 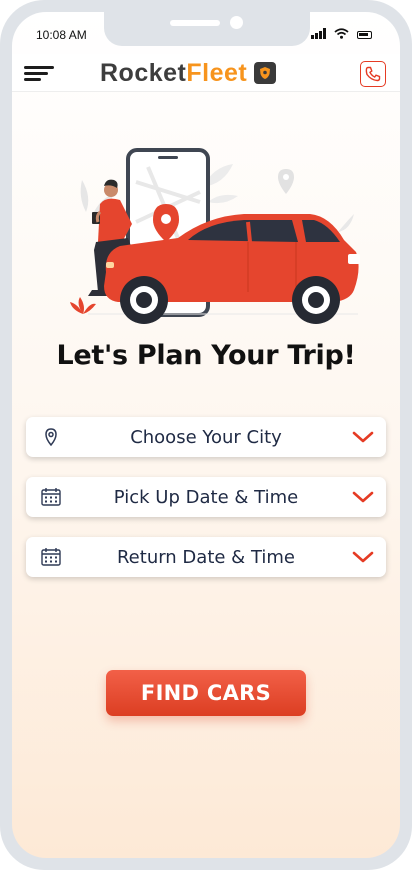 I want to click on status-time: 10:08 AM, so click(x=61, y=35).